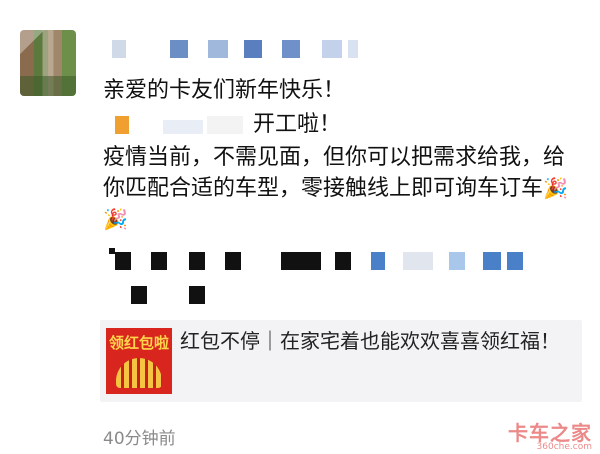 Image resolution: width=600 pixels, height=454 pixels. What do you see at coordinates (370, 341) in the screenshot?
I see `card-title: 红包不停｜在家宅着也能欢欢喜喜领红福！` at bounding box center [370, 341].